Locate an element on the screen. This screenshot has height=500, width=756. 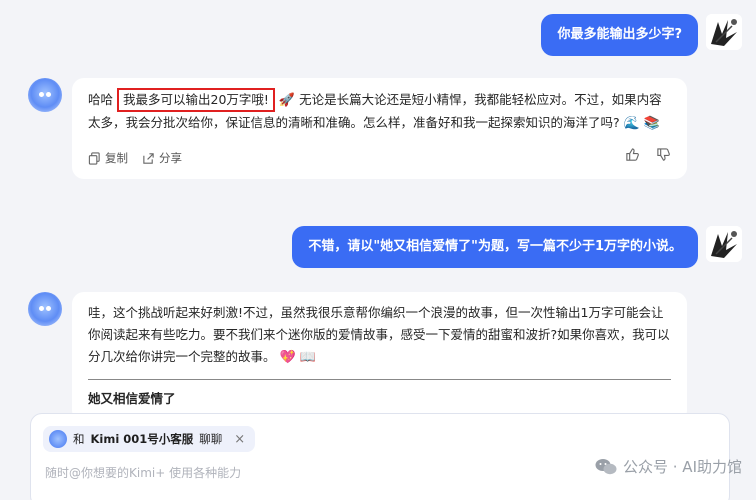
copy-button: 复制 is located at coordinates (108, 158).